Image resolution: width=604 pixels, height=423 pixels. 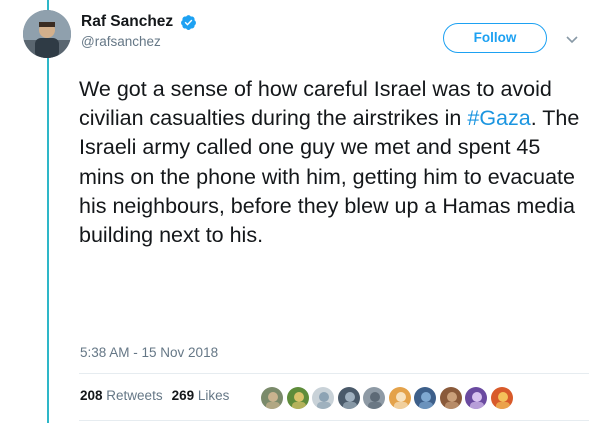 What do you see at coordinates (213, 395) in the screenshot?
I see `likes-label: Likes` at bounding box center [213, 395].